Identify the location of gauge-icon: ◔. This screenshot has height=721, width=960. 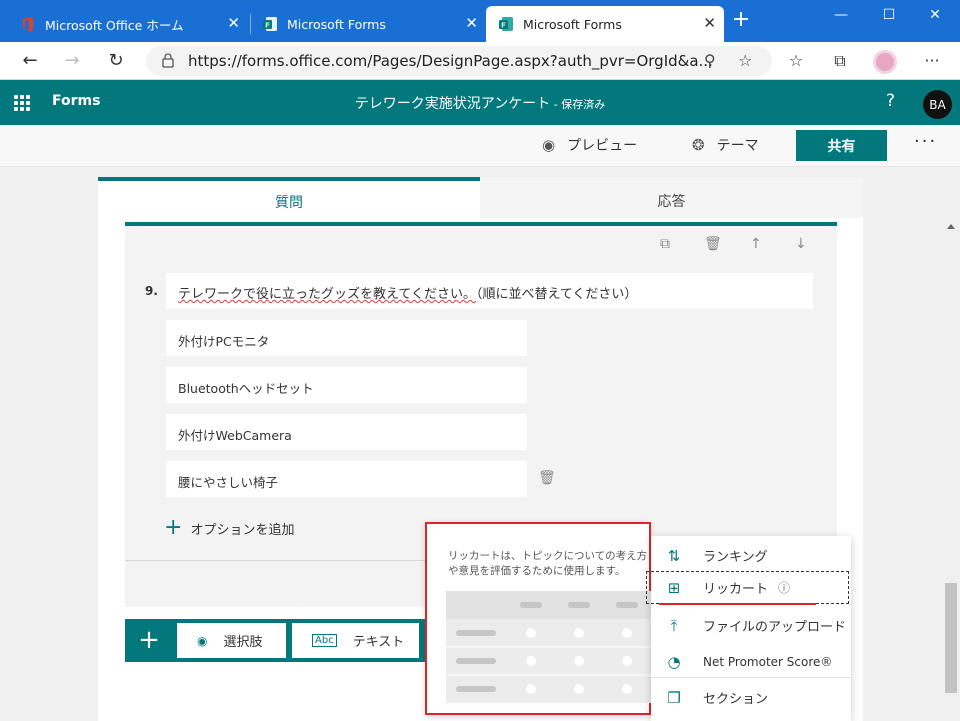
(674, 661).